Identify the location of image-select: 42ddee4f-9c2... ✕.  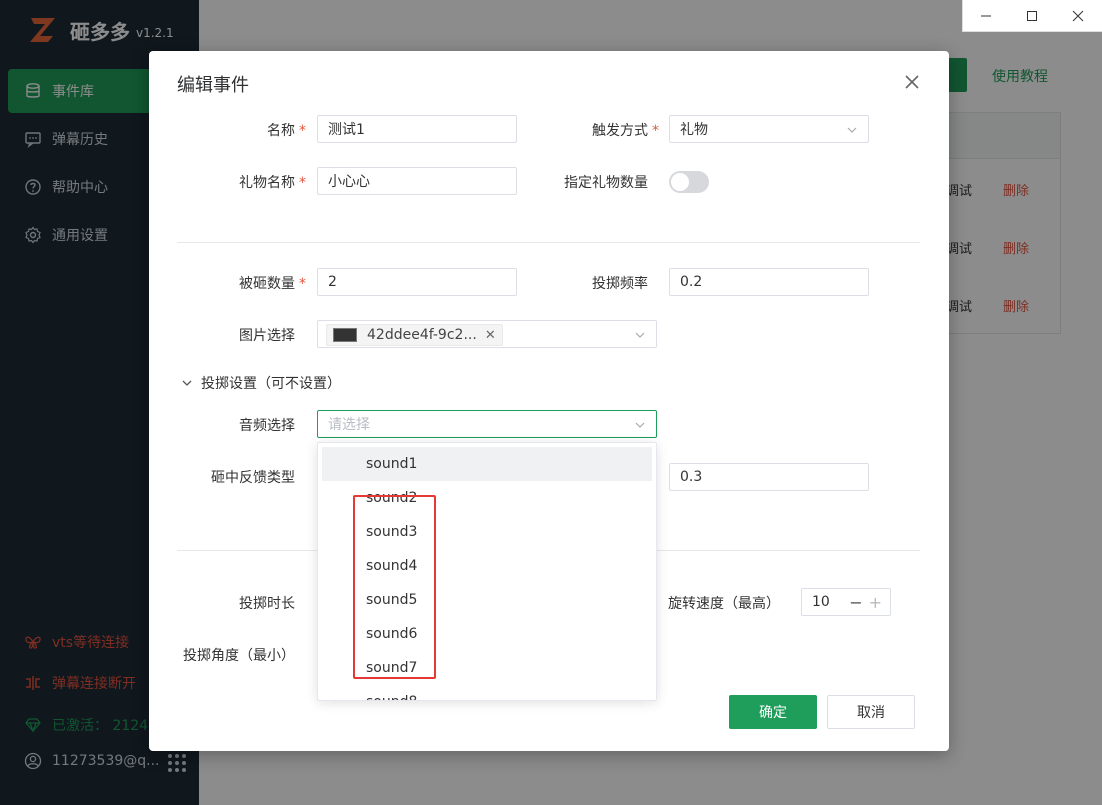
(487, 334).